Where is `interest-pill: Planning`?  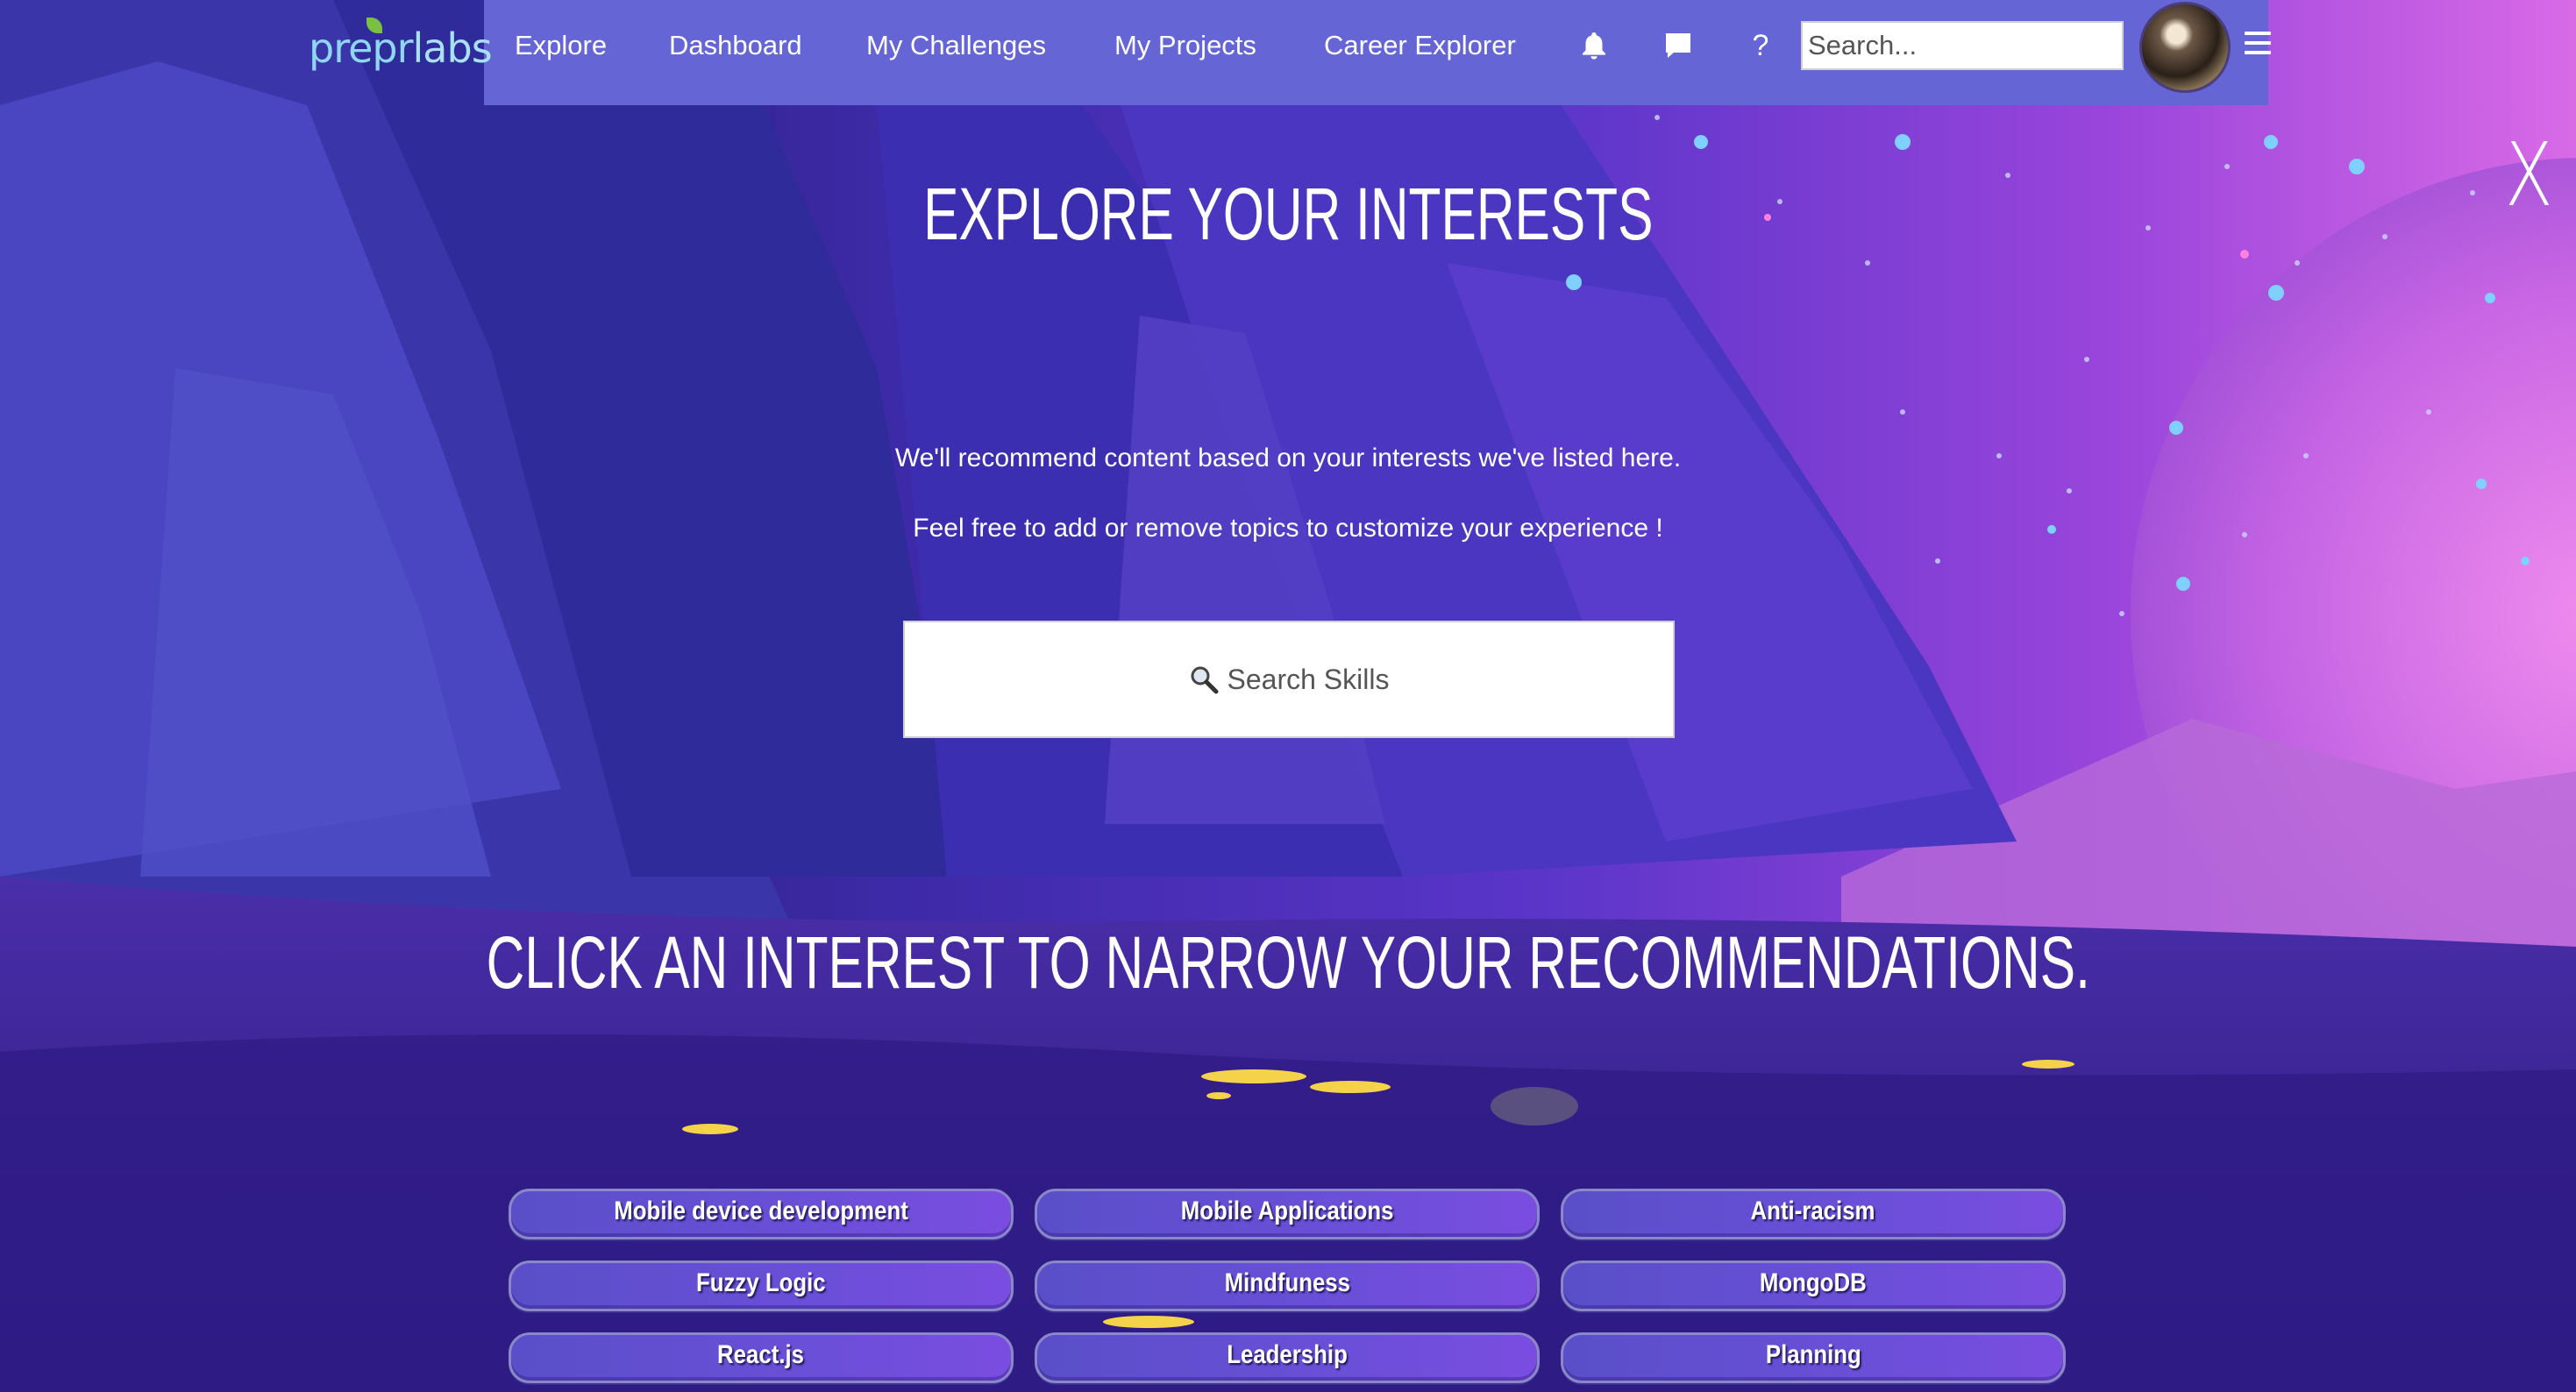
interest-pill: Planning is located at coordinates (1813, 1357).